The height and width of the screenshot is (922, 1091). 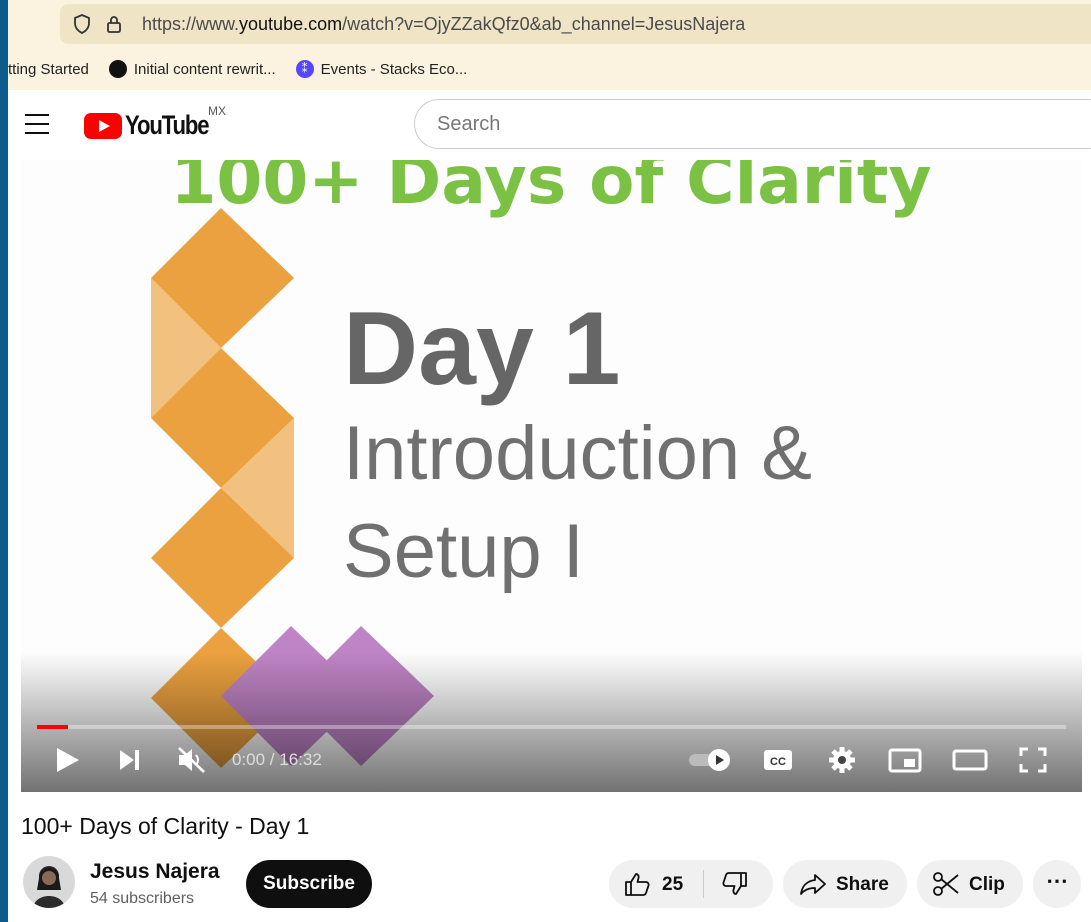 I want to click on captions-icon: CC, so click(x=778, y=761).